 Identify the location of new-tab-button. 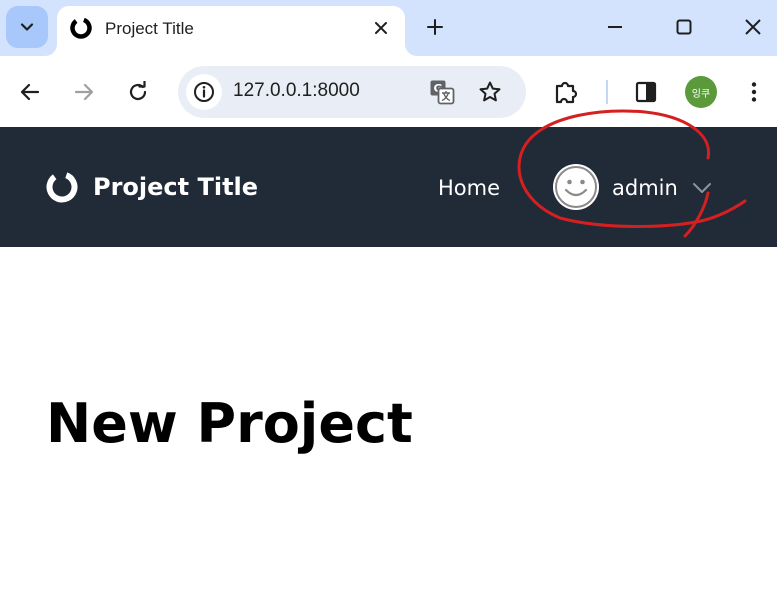
(435, 27).